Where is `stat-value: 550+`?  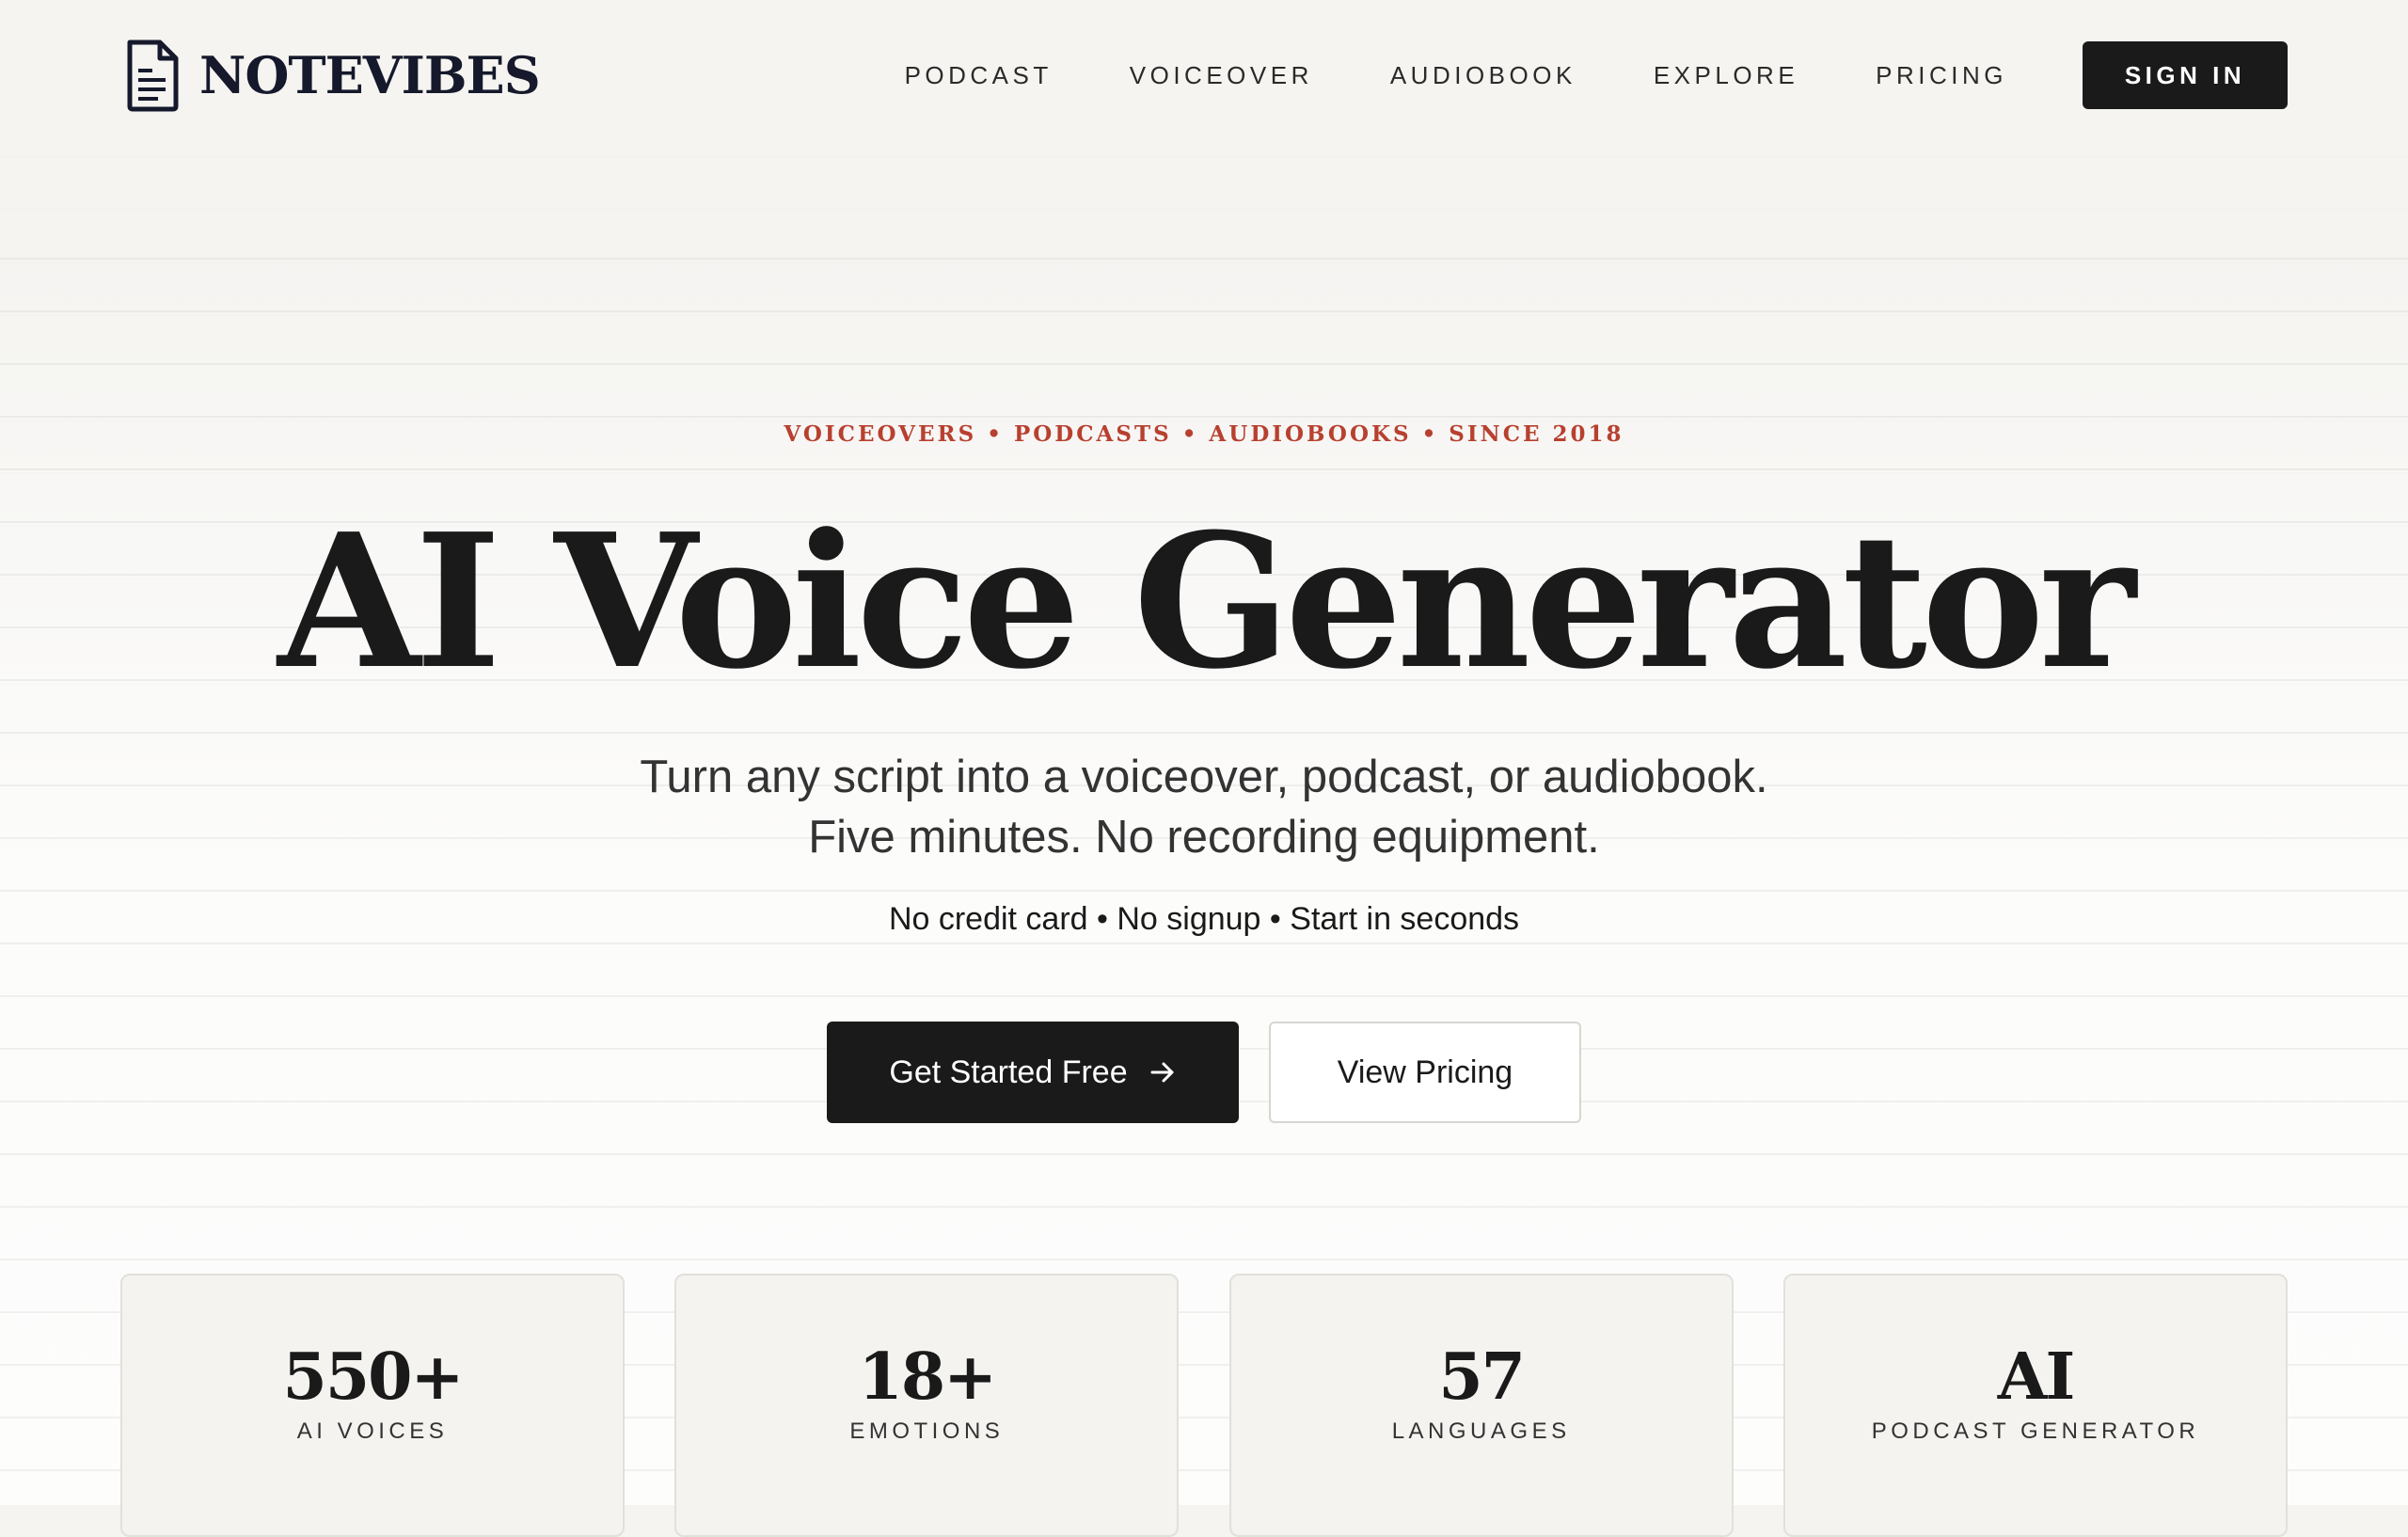 stat-value: 550+ is located at coordinates (374, 1377).